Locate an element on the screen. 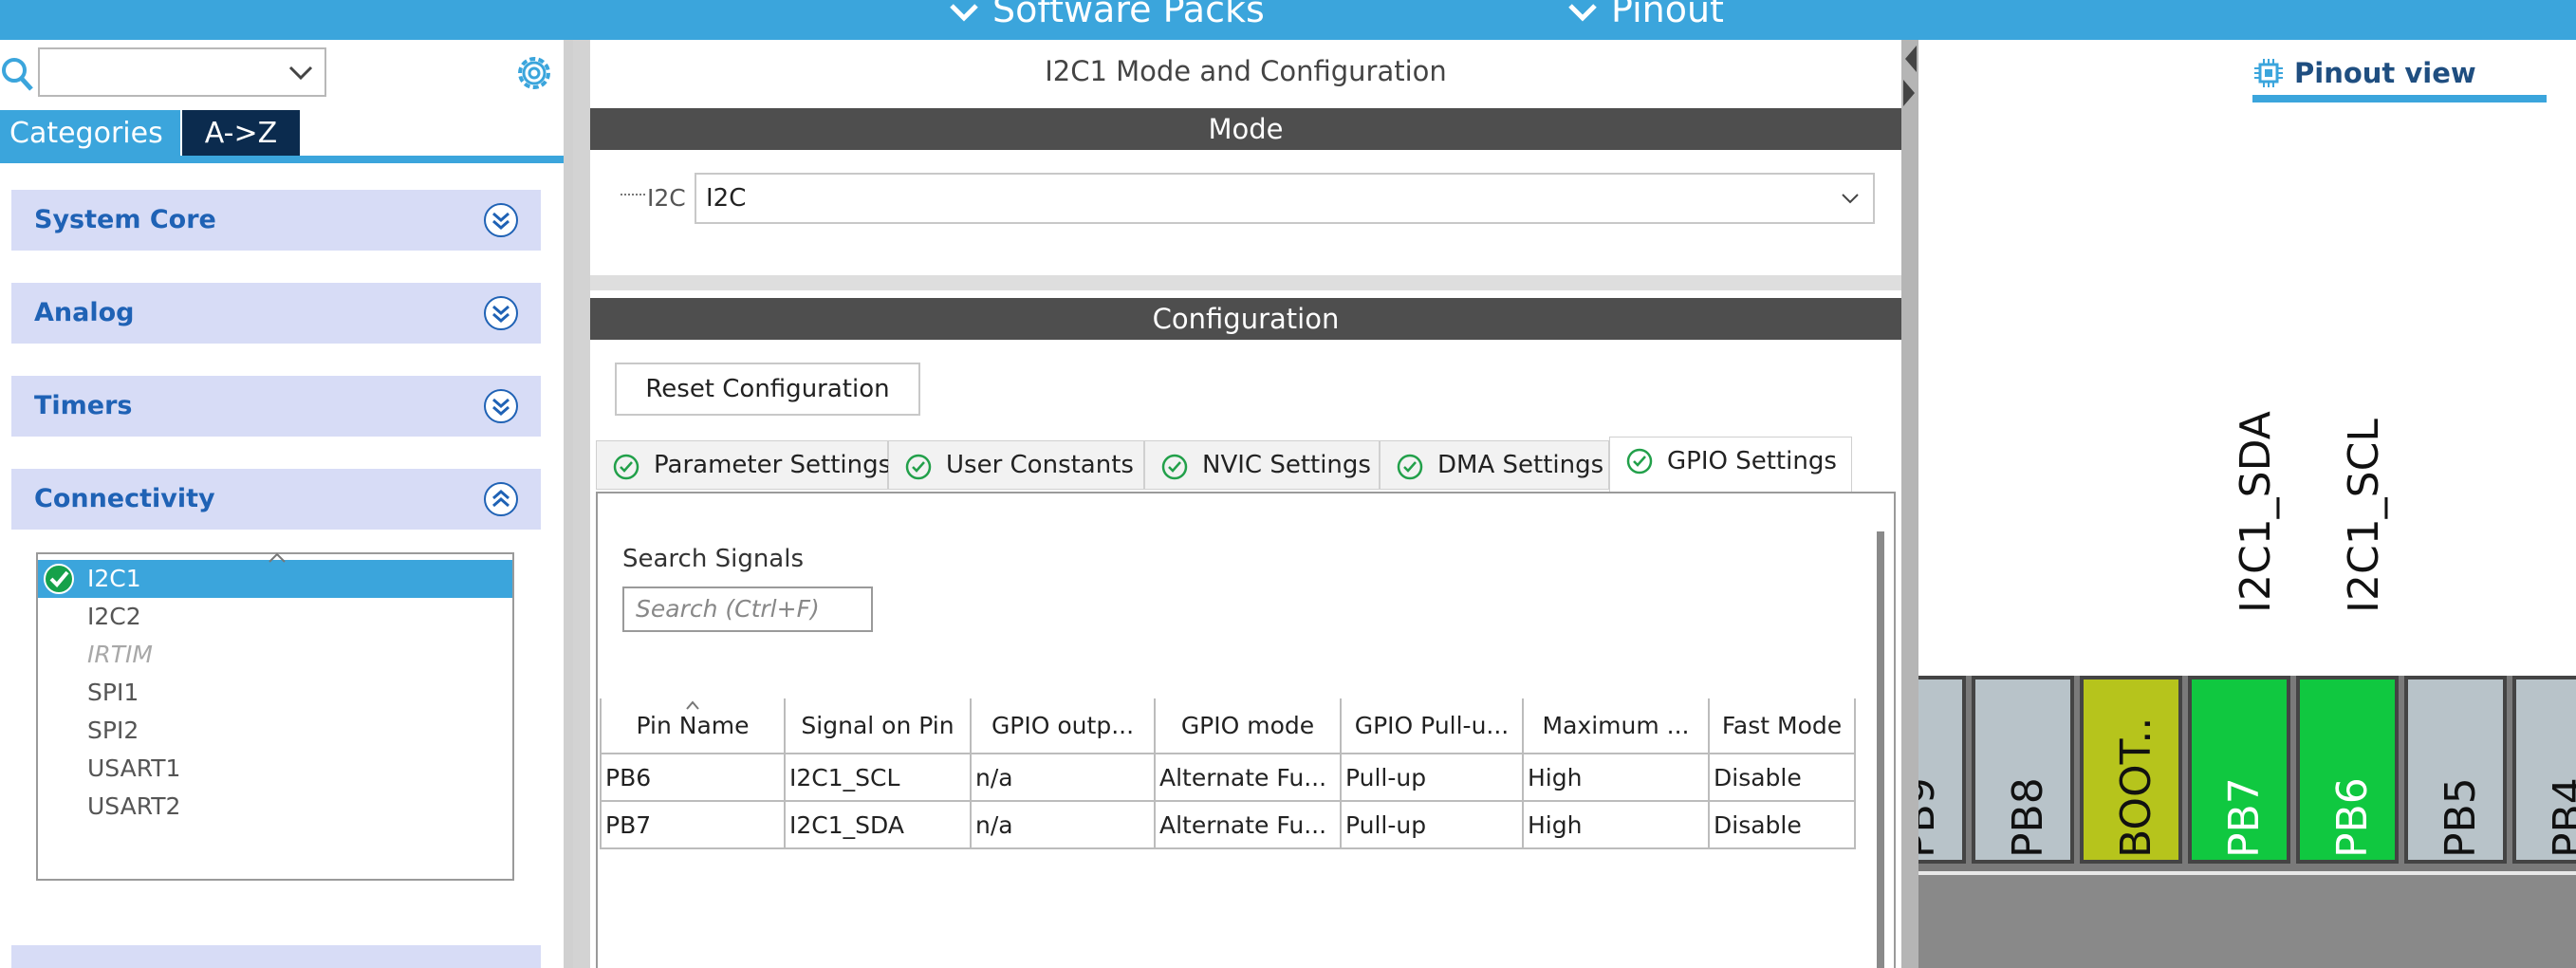 This screenshot has height=968, width=2576. pin-pb8: PB8 is located at coordinates (2023, 770).